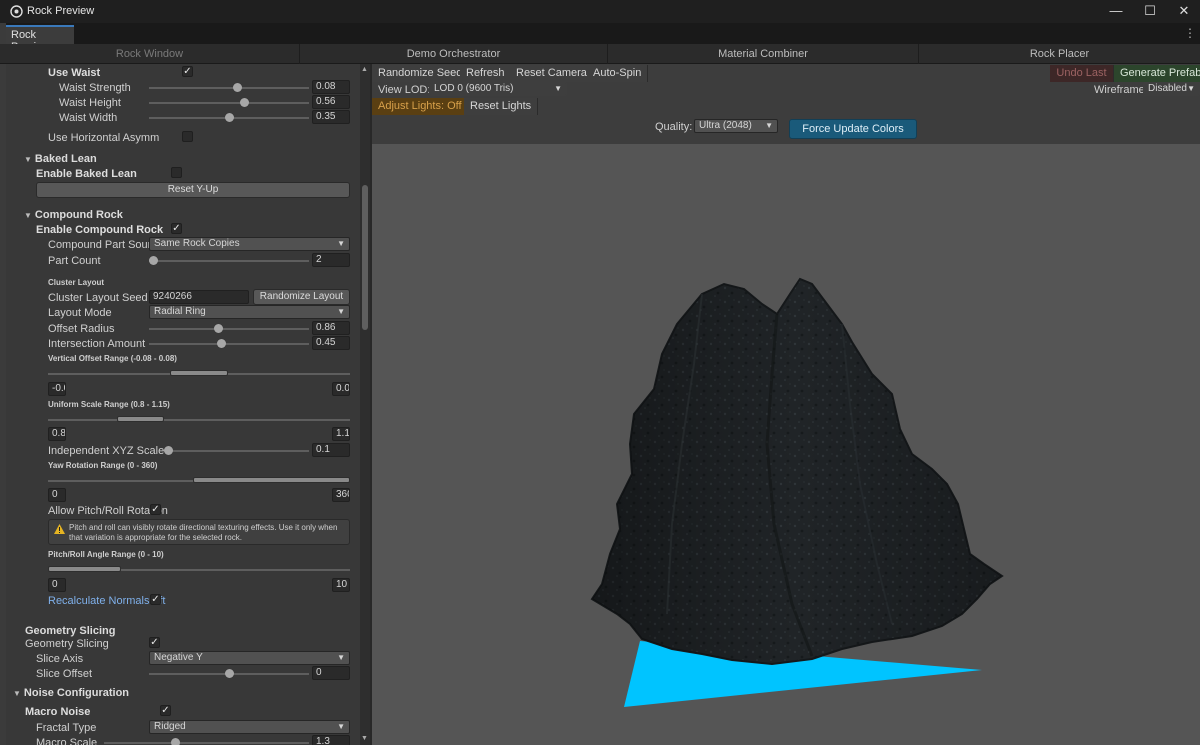 The width and height of the screenshot is (1200, 745). What do you see at coordinates (1059, 54) in the screenshot?
I see `tab-rock-placer: Rock Placer` at bounding box center [1059, 54].